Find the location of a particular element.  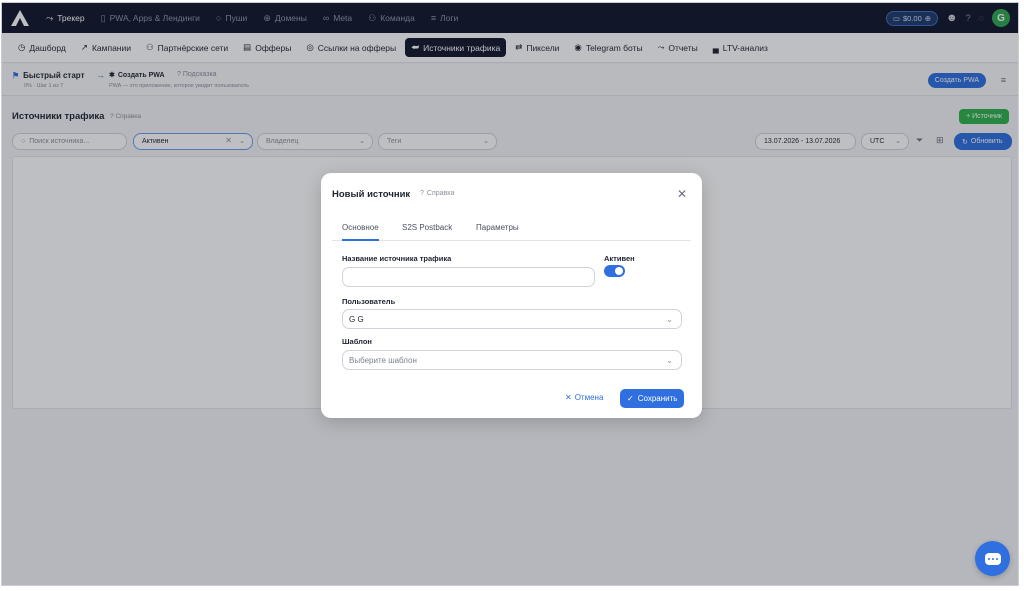

modal-tabs: Основное S2S Postback Параметры is located at coordinates (511, 229).